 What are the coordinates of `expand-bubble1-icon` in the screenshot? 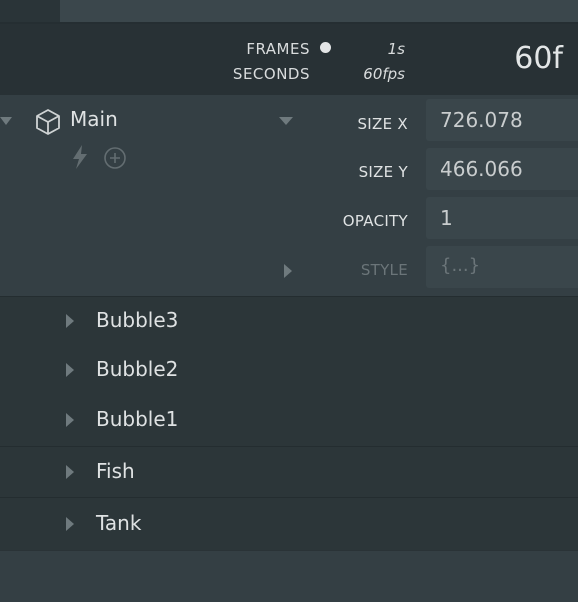 It's located at (70, 420).